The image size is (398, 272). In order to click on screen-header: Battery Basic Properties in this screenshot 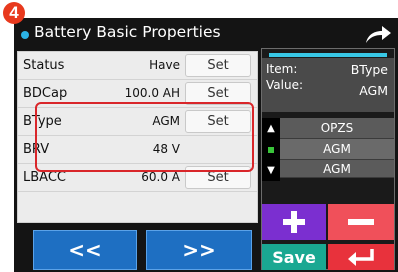, I will do `click(206, 33)`.